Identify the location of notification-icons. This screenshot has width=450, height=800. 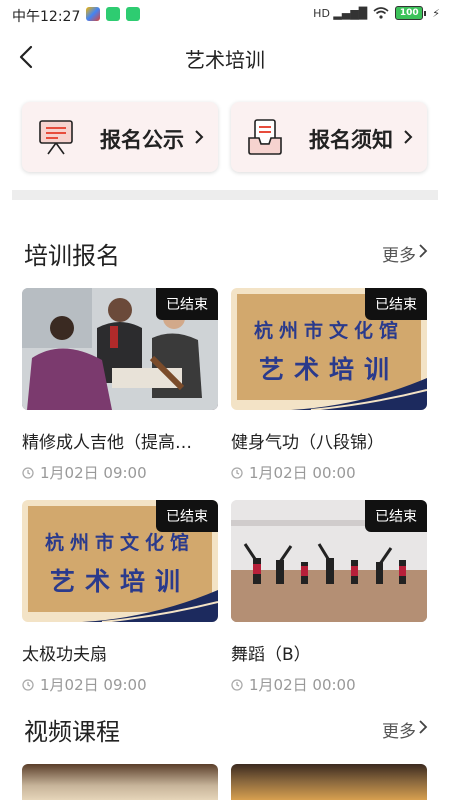
(113, 14).